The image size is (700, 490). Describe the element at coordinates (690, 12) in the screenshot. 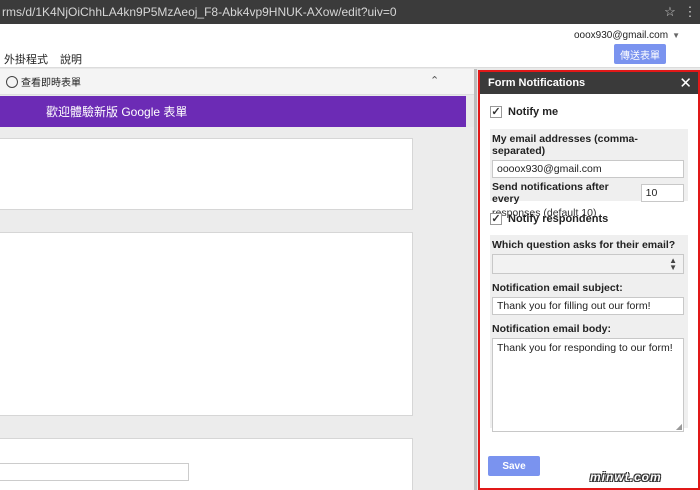

I see `kebab-menu-icon: ⋮` at that location.